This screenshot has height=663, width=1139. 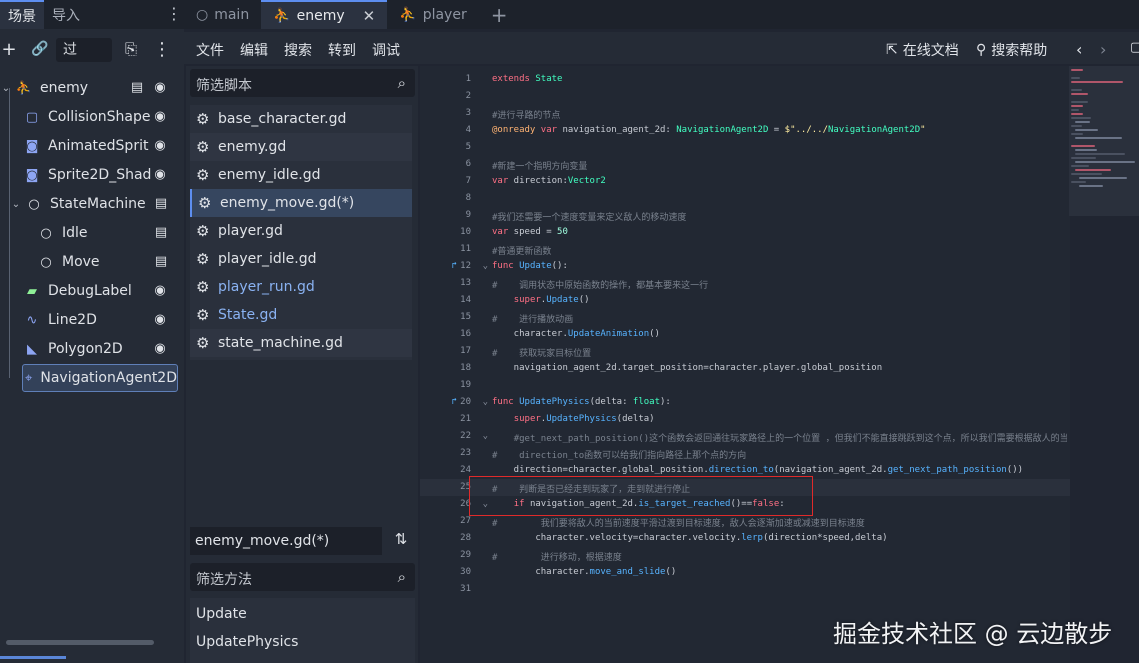 I want to click on menu-edit: 编辑, so click(x=254, y=50).